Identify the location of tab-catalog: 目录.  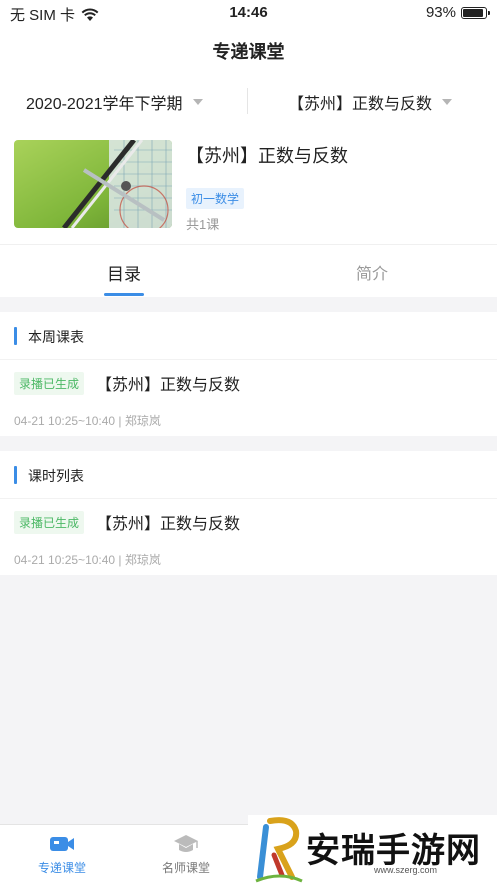
(124, 272).